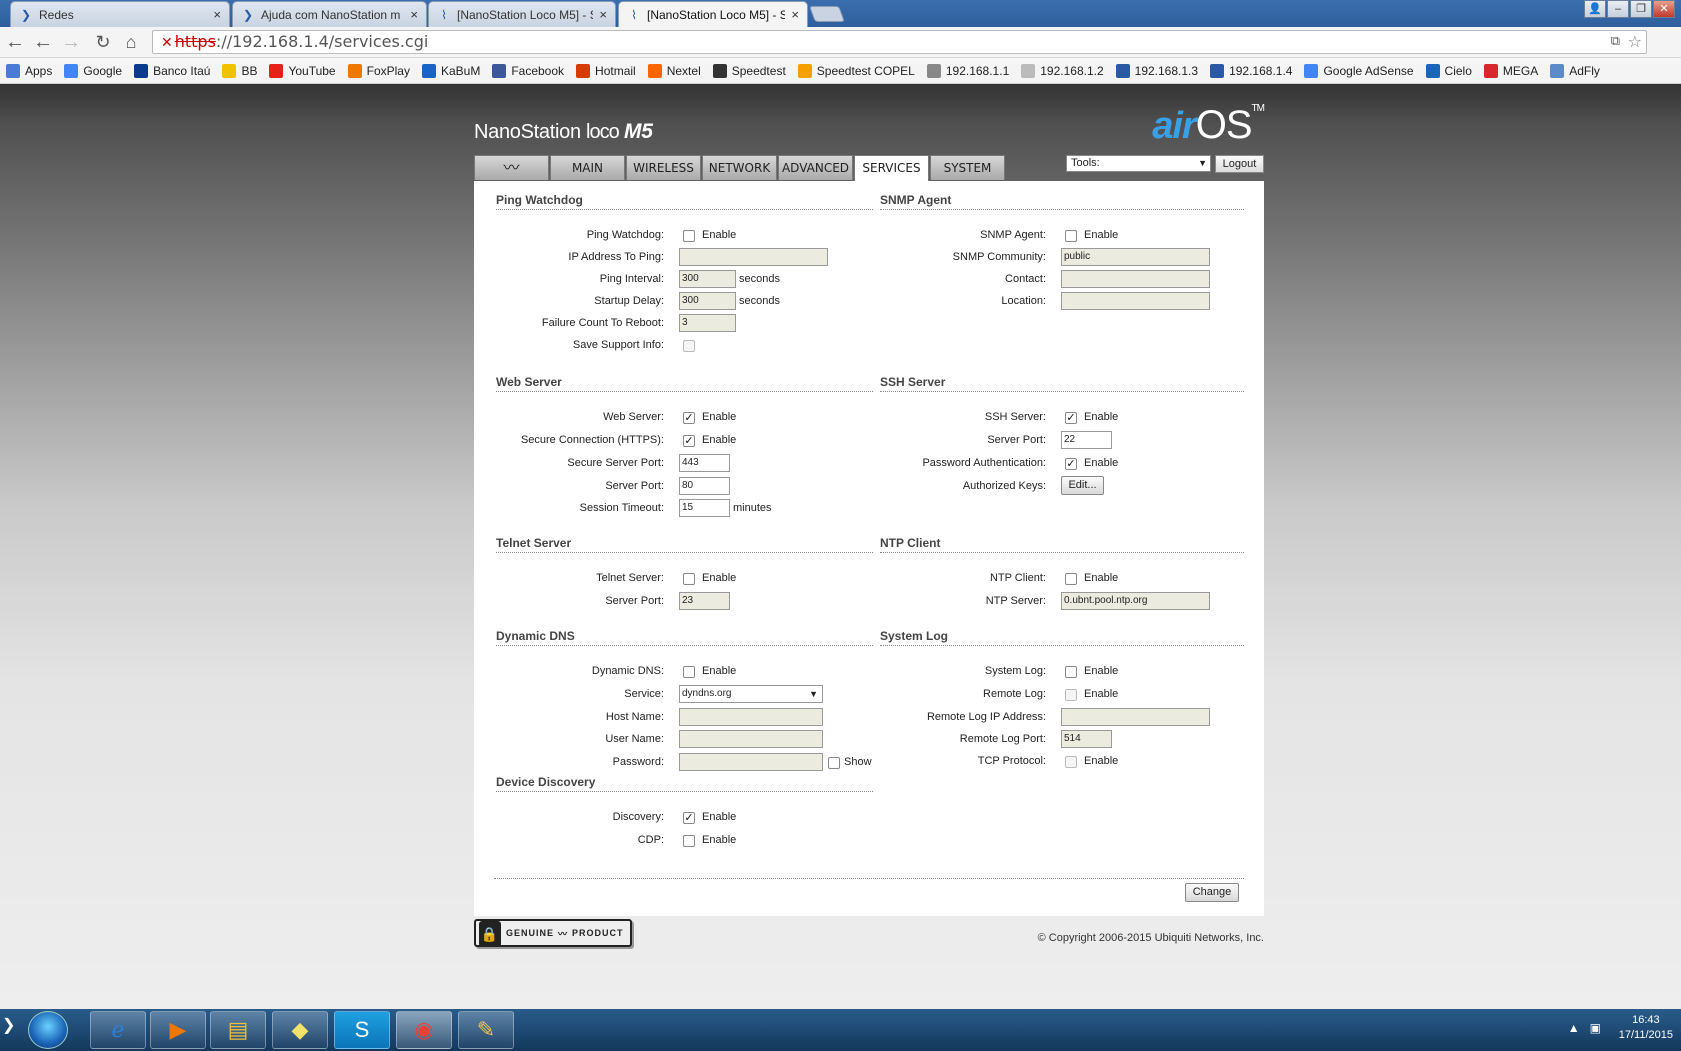 This screenshot has width=1681, height=1051. Describe the element at coordinates (689, 818) in the screenshot. I see `discovery-checkbox: ✓` at that location.